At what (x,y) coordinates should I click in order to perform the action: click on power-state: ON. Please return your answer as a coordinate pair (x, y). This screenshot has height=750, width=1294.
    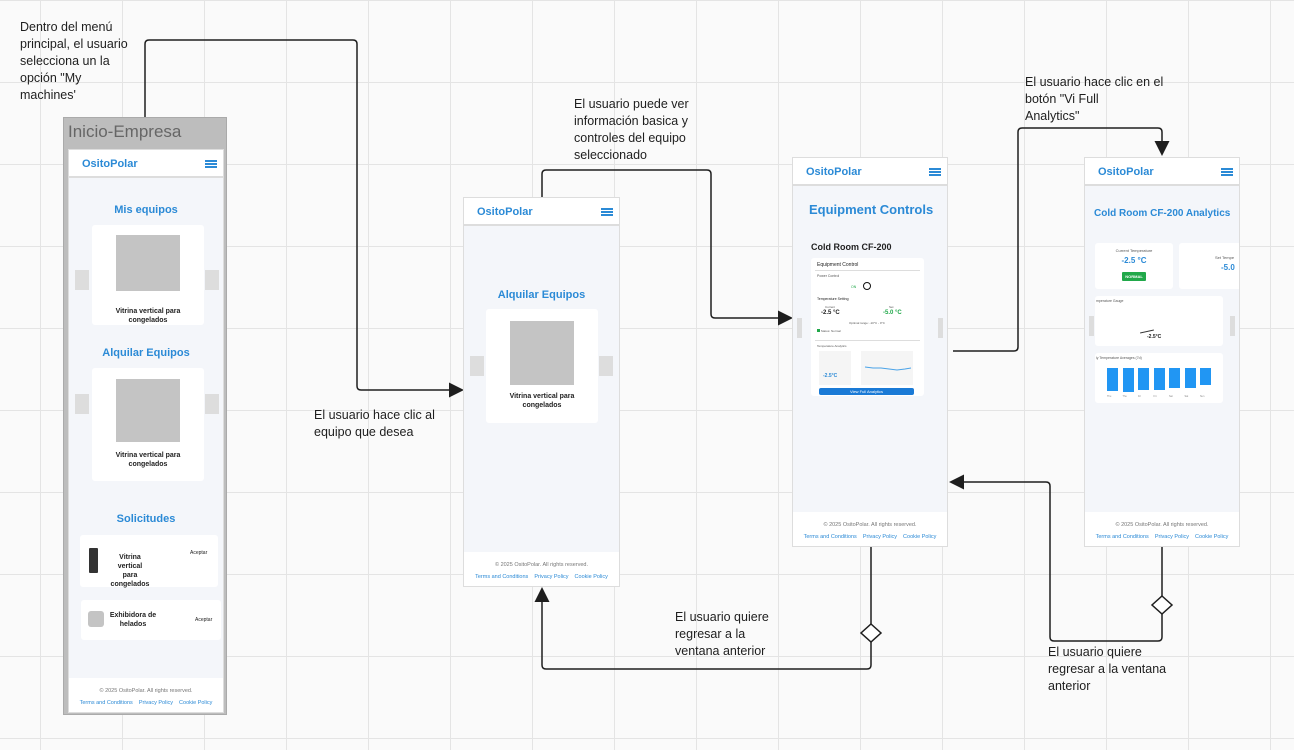
    Looking at the image, I should click on (854, 287).